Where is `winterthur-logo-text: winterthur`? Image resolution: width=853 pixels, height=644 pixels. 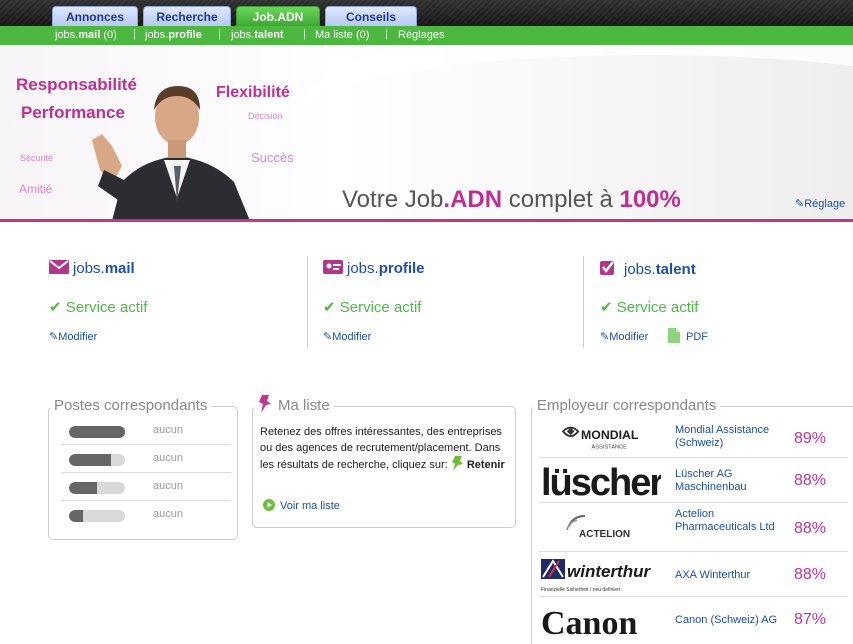 winterthur-logo-text: winterthur is located at coordinates (609, 571).